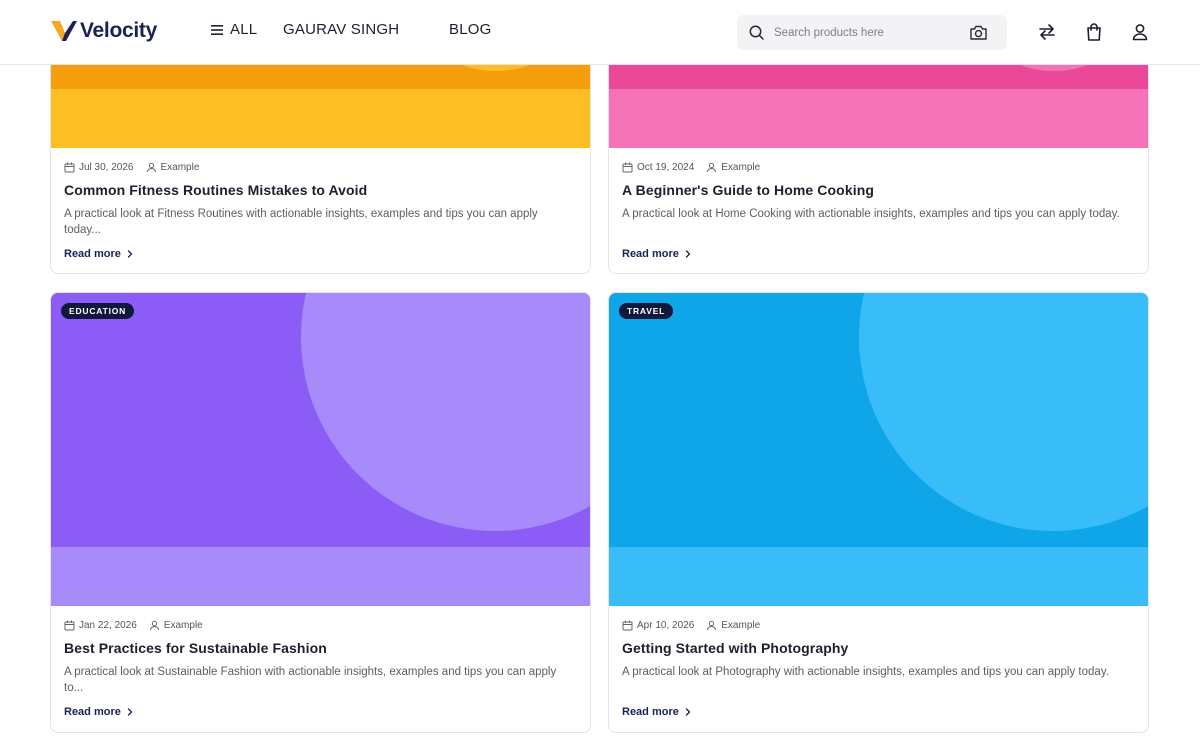 This screenshot has width=1200, height=750. I want to click on category-badge: EDUCATION, so click(98, 311).